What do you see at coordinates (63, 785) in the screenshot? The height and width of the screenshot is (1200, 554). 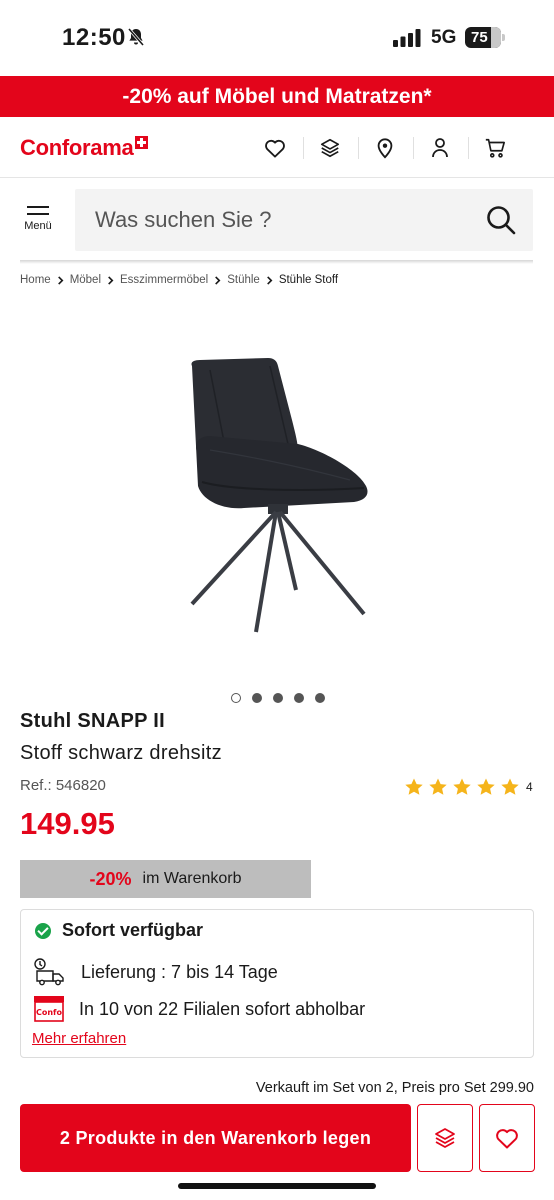 I see `product-ref: Ref.: 546820` at bounding box center [63, 785].